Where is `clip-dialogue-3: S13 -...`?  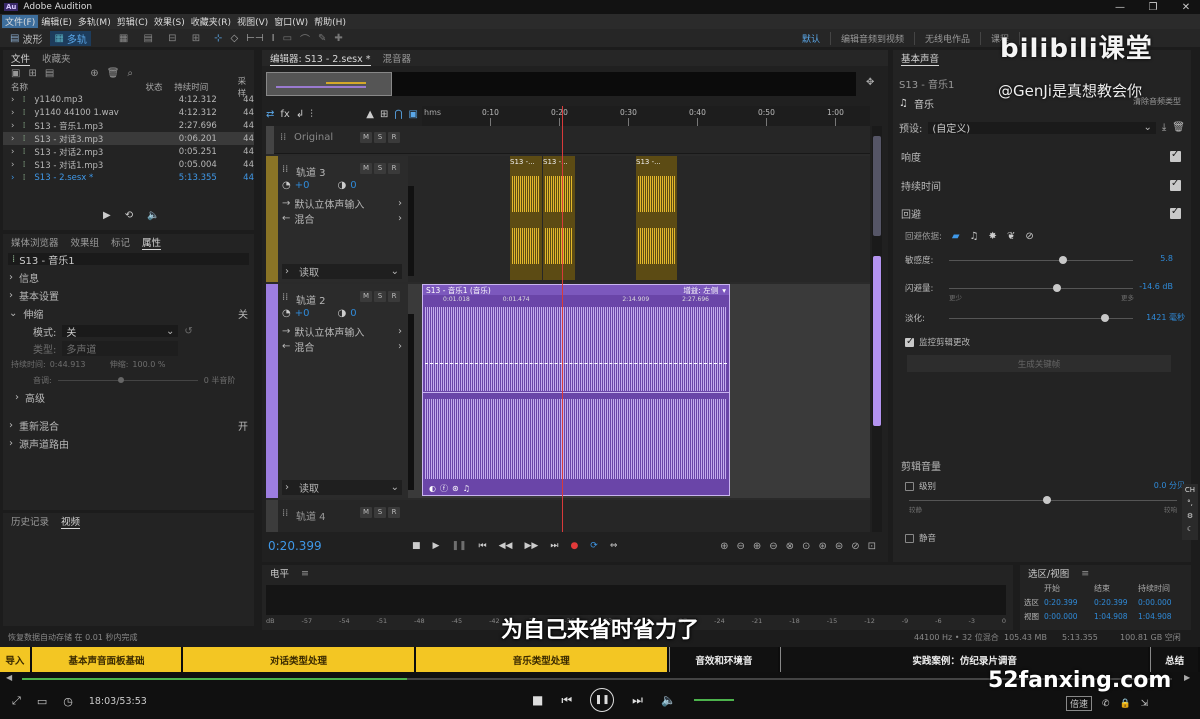 clip-dialogue-3: S13 -... is located at coordinates (656, 218).